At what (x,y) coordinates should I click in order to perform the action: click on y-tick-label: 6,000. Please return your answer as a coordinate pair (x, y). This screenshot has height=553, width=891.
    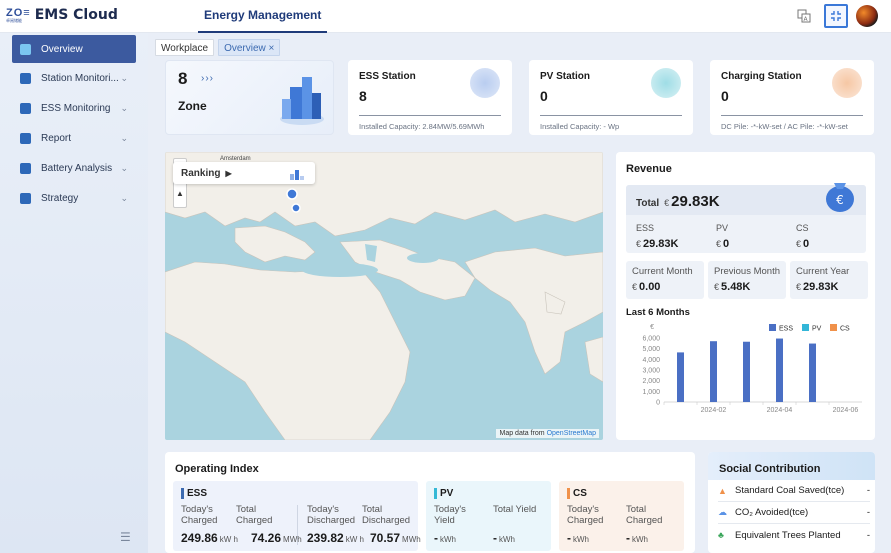
    Looking at the image, I should click on (651, 339).